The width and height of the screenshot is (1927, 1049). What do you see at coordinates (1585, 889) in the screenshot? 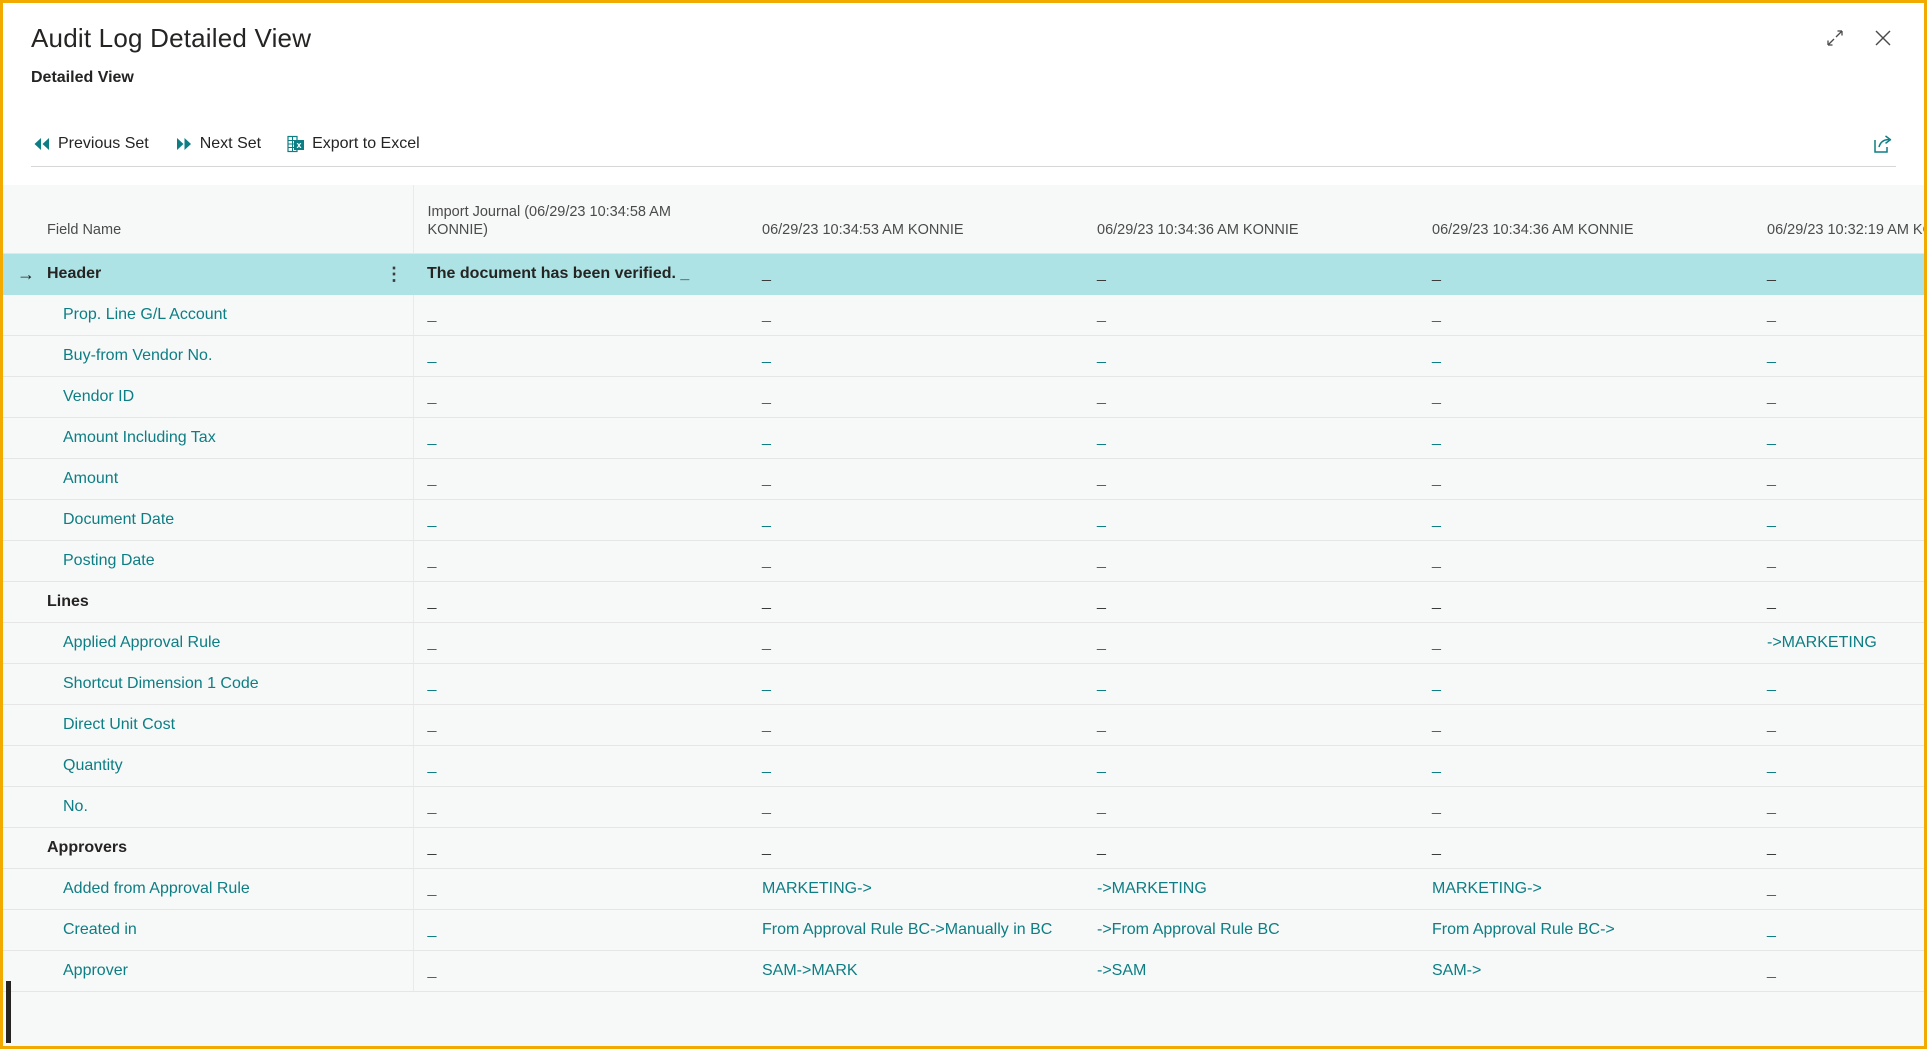
I see `cell-value: MARKETING->` at bounding box center [1585, 889].